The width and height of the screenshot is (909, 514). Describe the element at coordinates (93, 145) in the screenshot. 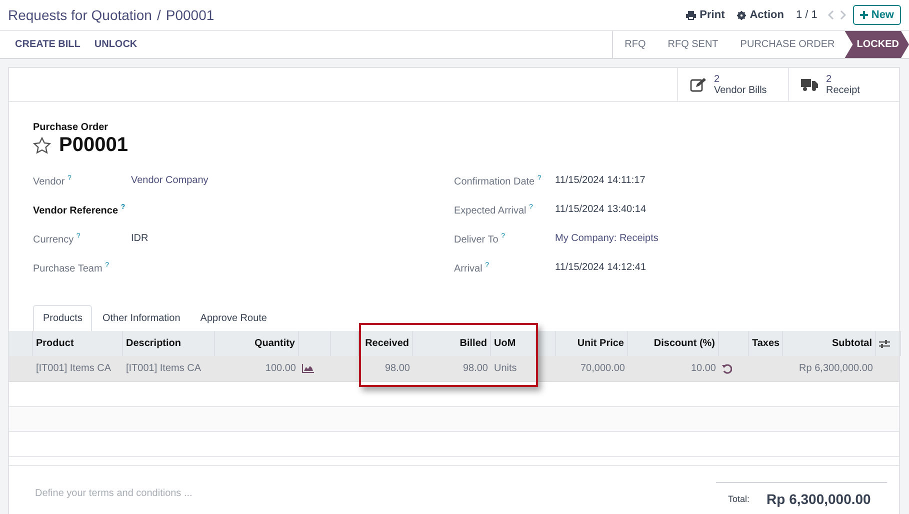

I see `record-name: P00001` at that location.